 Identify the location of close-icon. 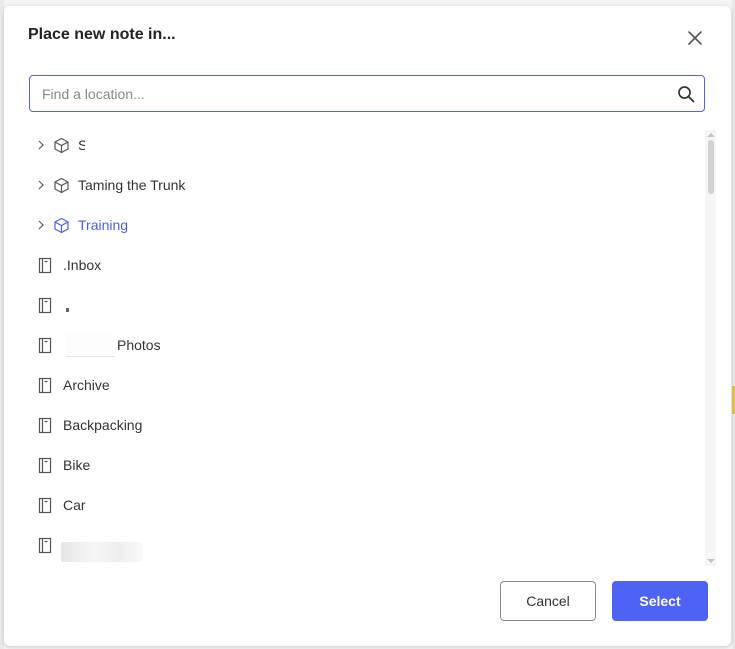
(695, 38).